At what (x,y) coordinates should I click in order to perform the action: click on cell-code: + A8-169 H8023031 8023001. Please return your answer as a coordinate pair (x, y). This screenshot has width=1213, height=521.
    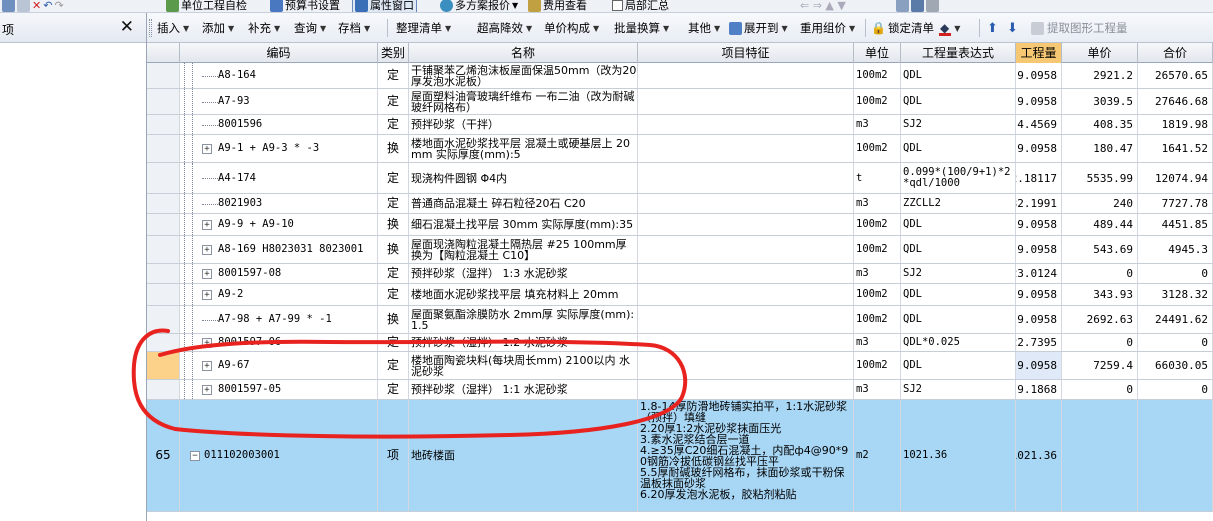
    Looking at the image, I should click on (279, 249).